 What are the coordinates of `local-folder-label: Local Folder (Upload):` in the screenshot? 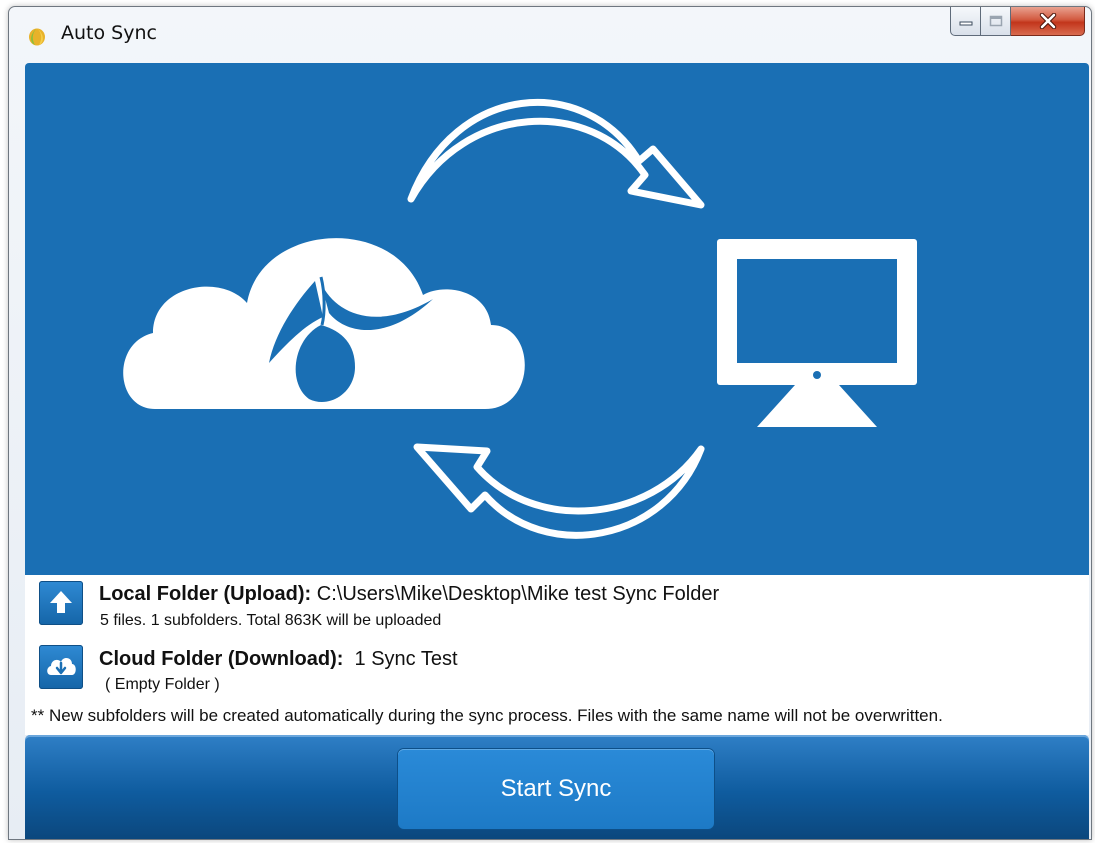 It's located at (205, 594).